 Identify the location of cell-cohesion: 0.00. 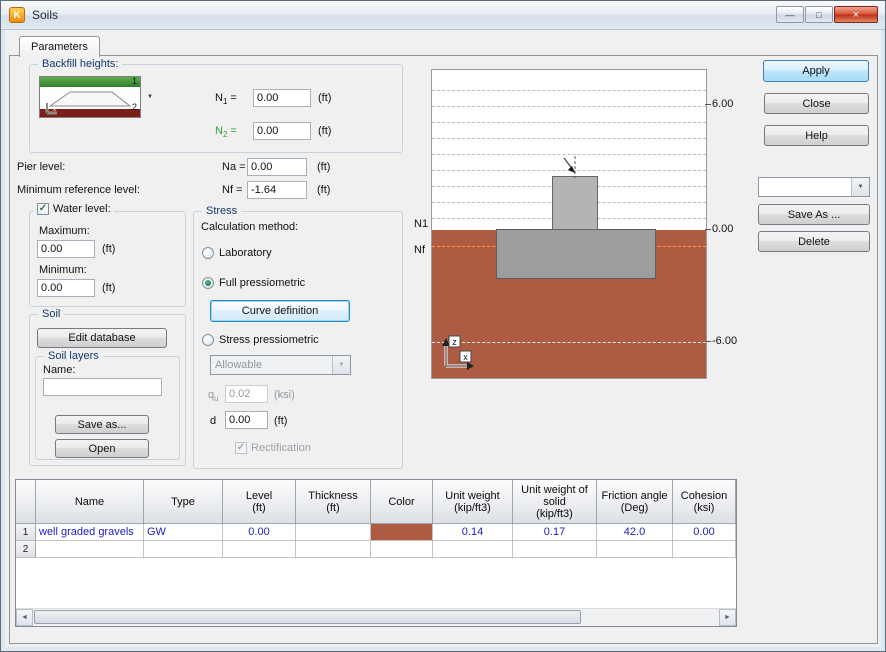
(704, 532).